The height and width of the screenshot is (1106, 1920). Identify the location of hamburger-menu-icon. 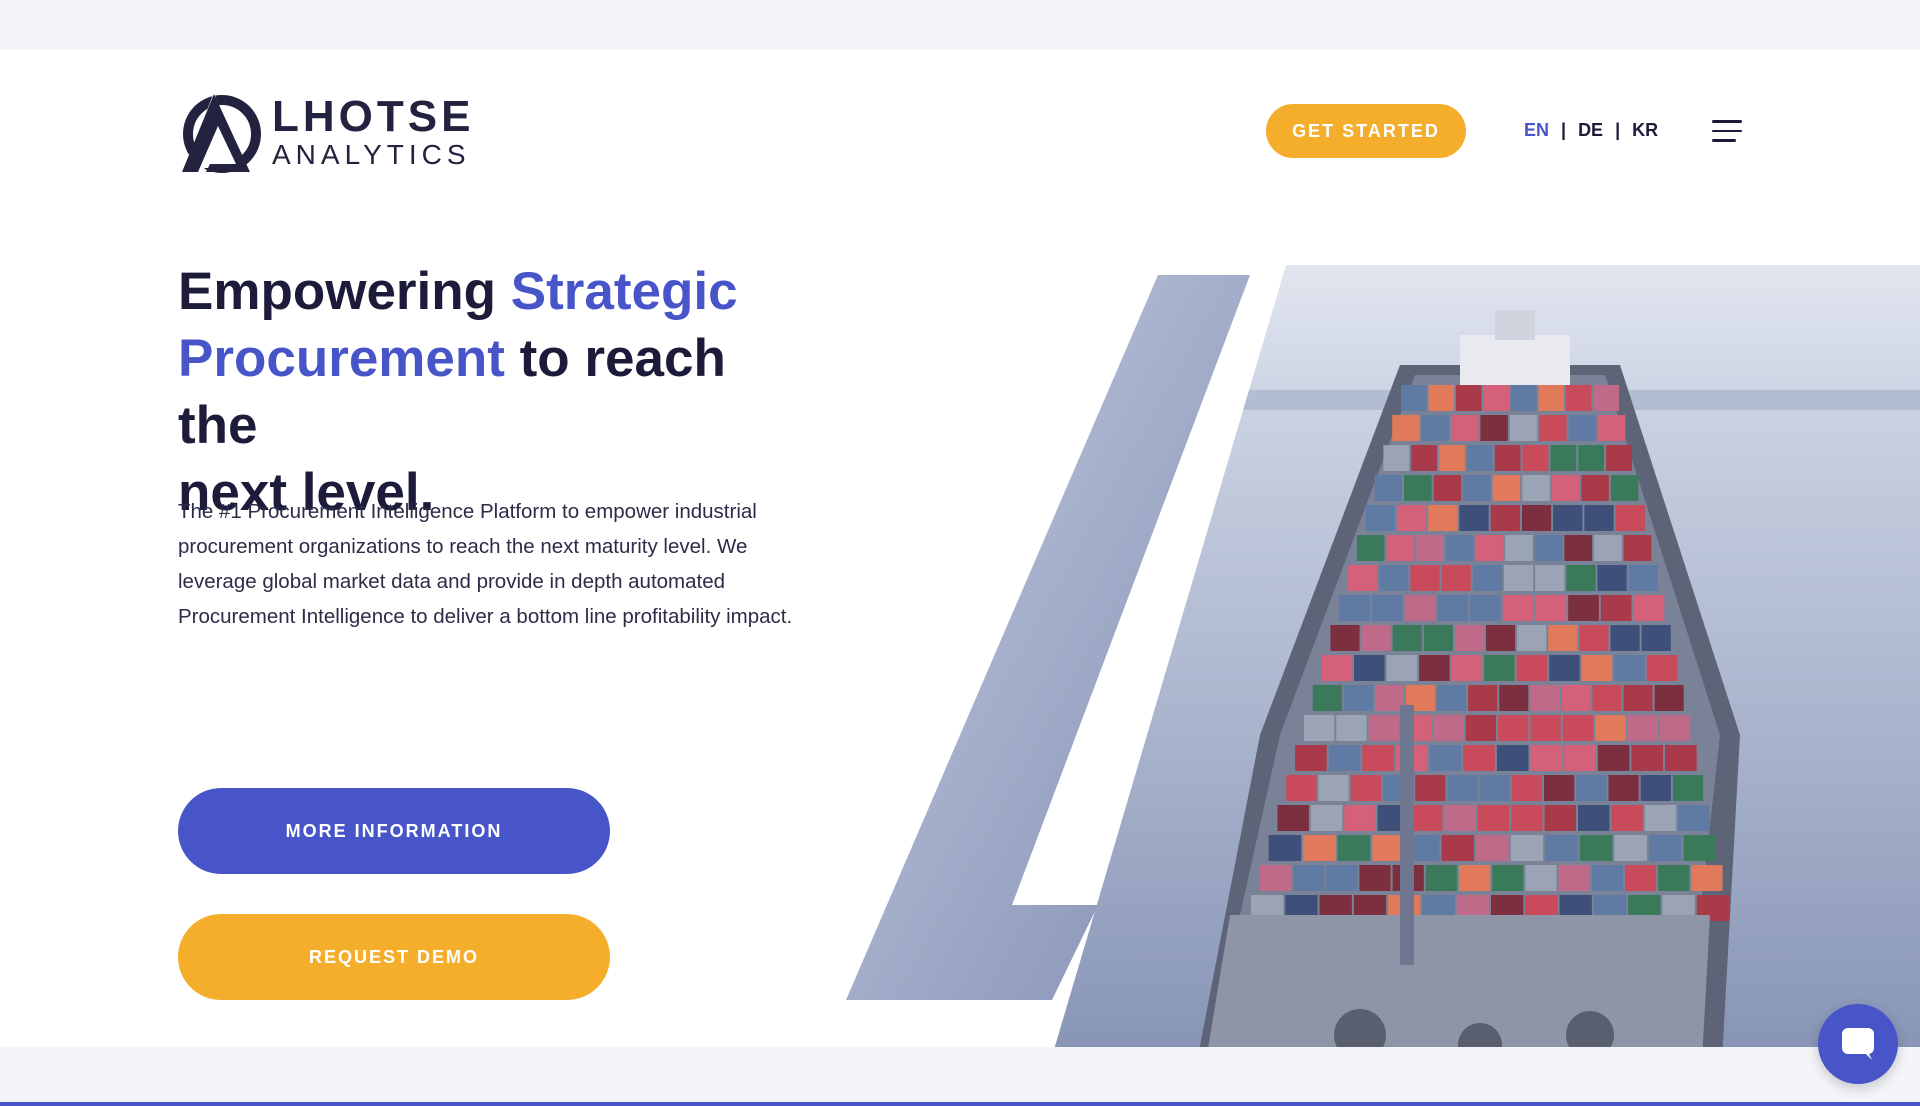
(1727, 132).